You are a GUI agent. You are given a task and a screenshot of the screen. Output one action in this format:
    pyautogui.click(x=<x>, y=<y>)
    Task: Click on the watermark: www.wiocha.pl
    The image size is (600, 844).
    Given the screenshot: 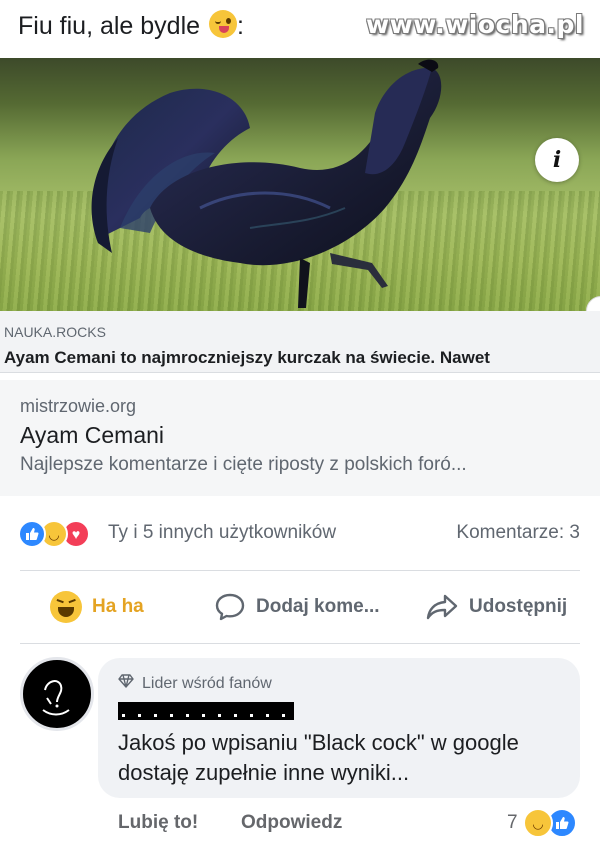 What is the action you would take?
    pyautogui.click(x=475, y=24)
    